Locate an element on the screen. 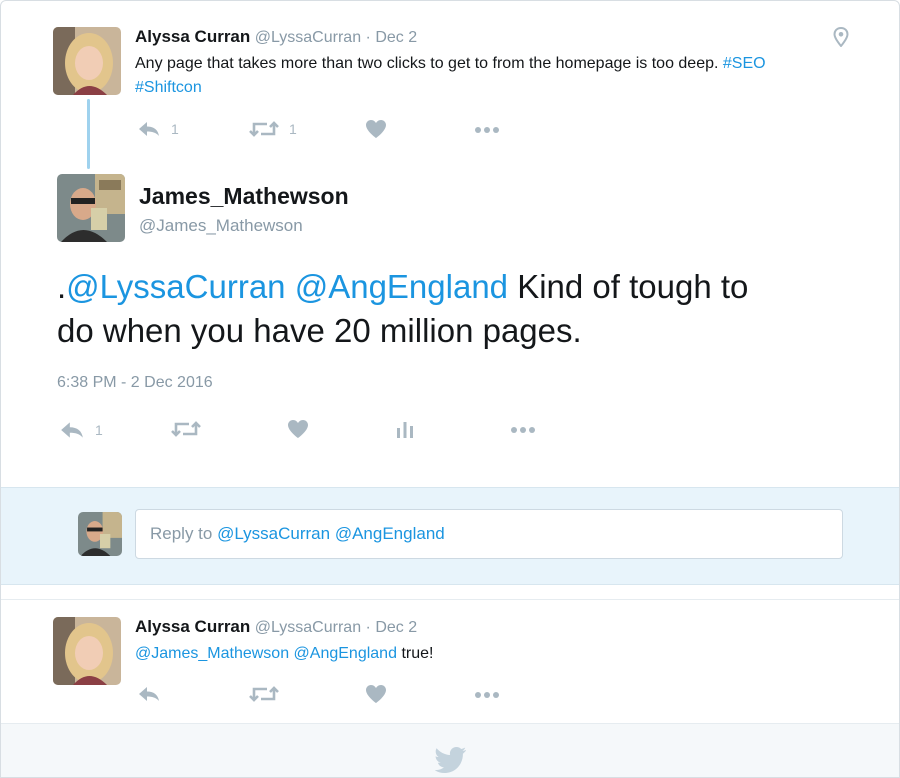 The image size is (900, 778). author-handle: @James_Mathewson is located at coordinates (221, 226).